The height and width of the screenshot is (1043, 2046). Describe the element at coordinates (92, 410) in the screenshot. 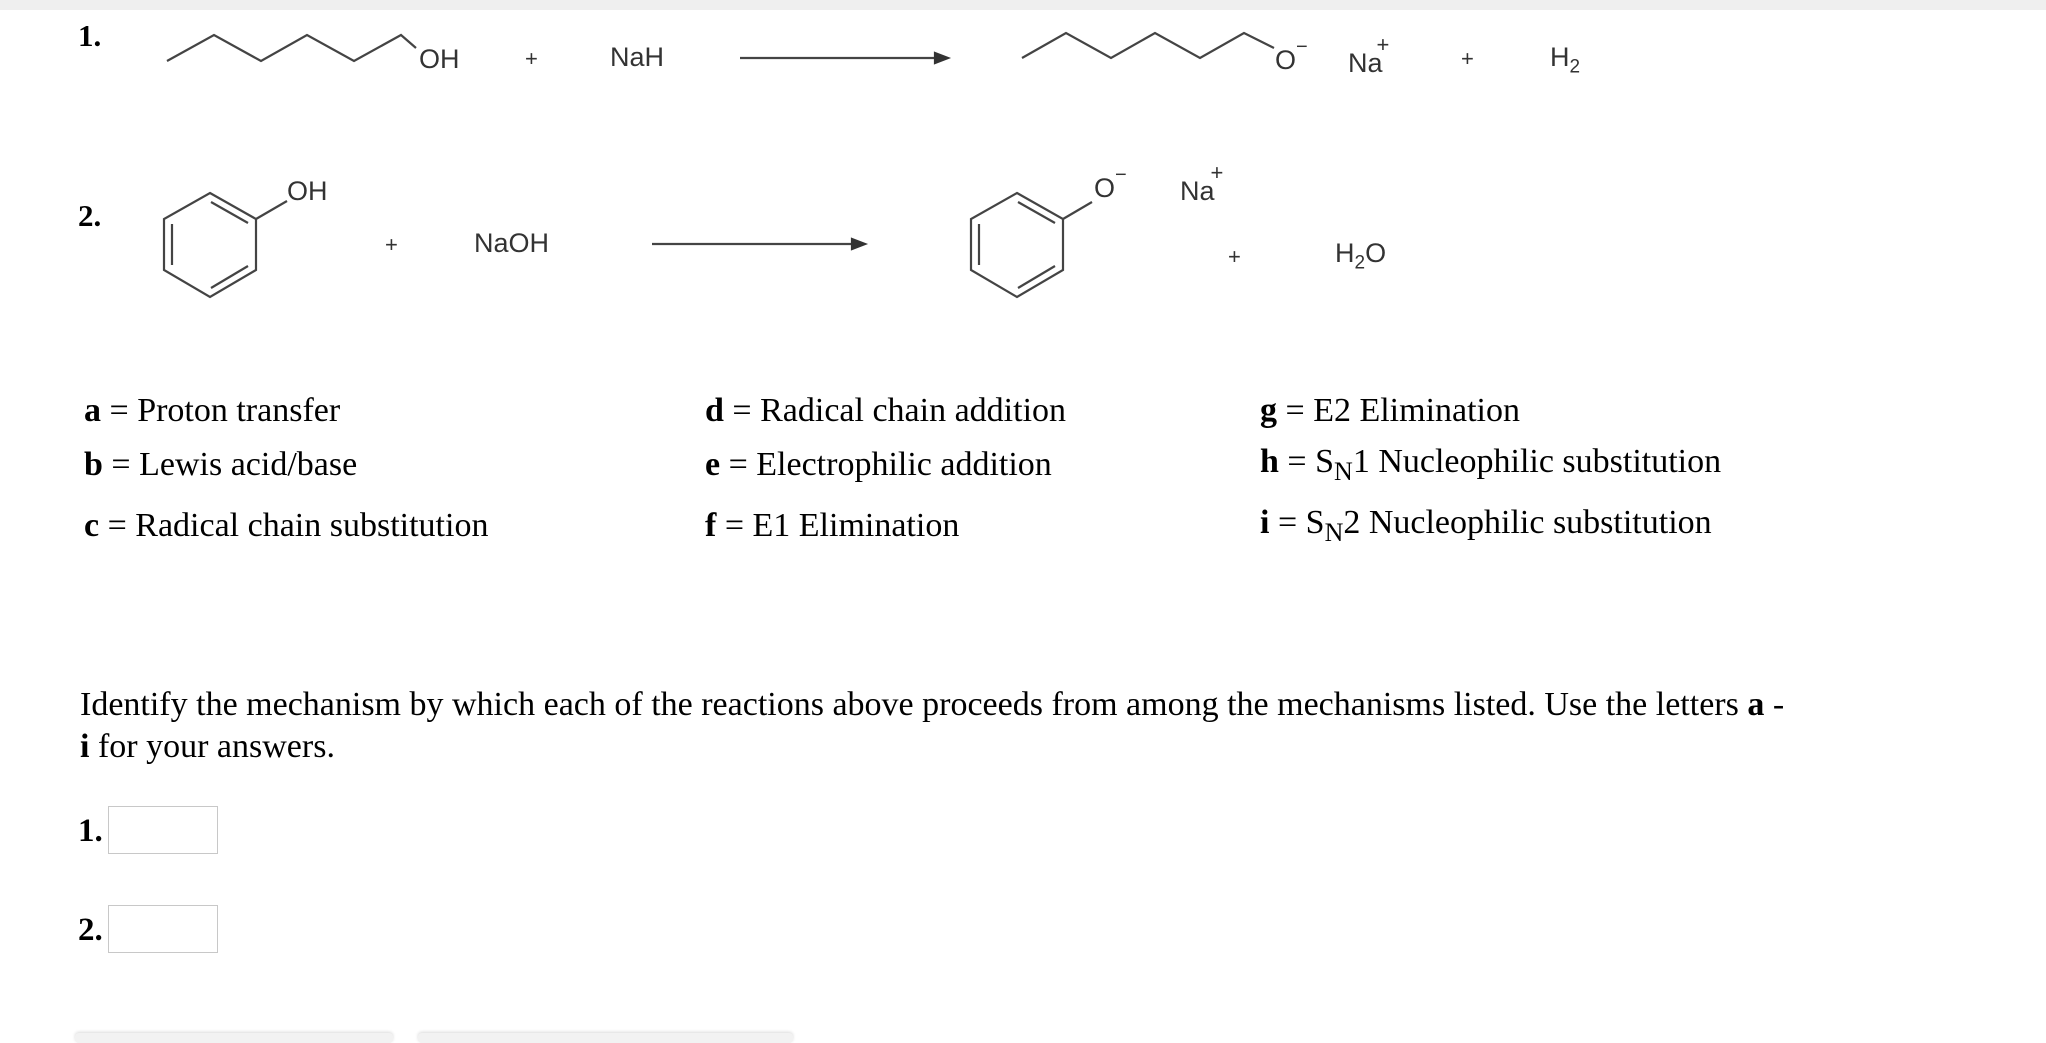

I see `mechanism-letter: a` at that location.